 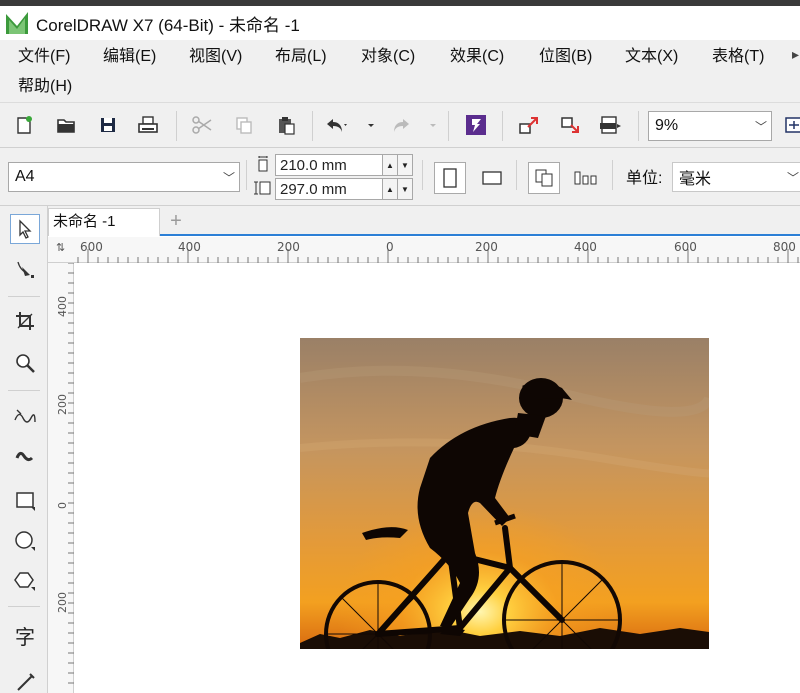 I want to click on menu-text: 文本(X), so click(x=651, y=57).